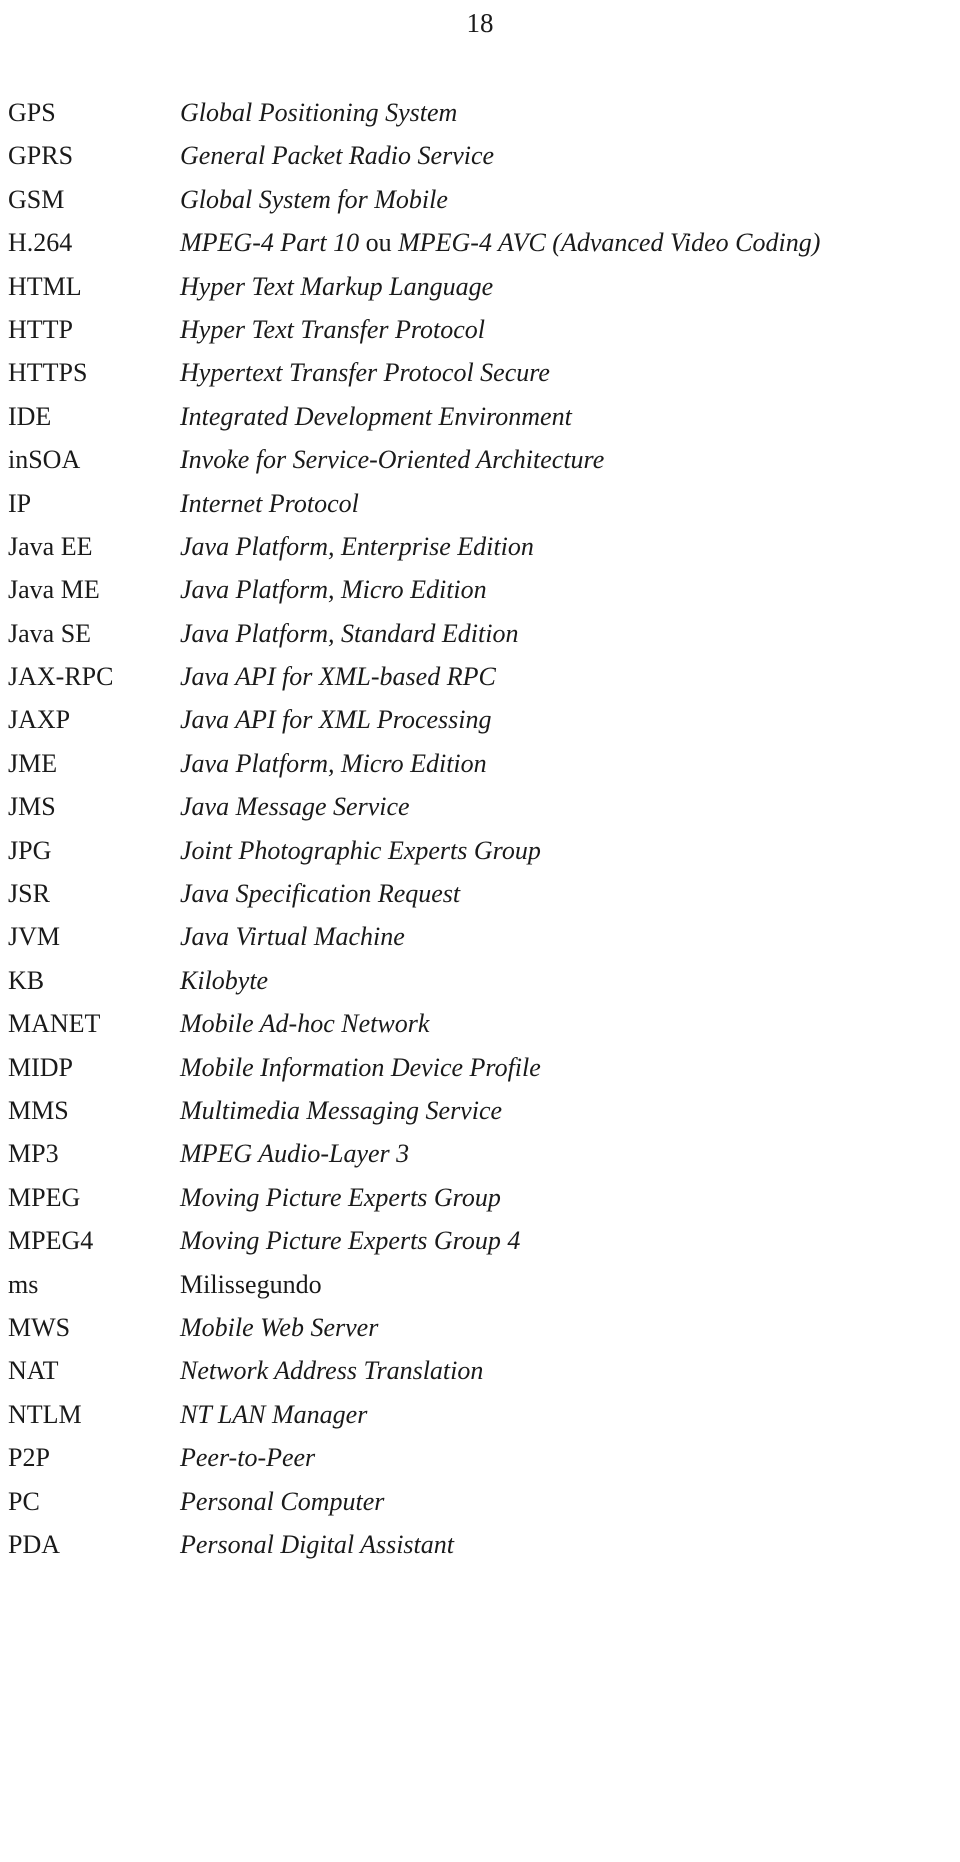 The image size is (960, 1862). I want to click on glossary-definition: MPEG Audio-Layer 3, so click(295, 1154).